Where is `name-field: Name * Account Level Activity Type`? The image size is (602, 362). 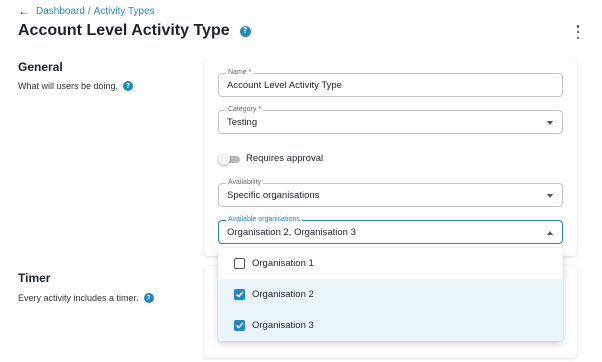
name-field: Name * Account Level Activity Type is located at coordinates (390, 82).